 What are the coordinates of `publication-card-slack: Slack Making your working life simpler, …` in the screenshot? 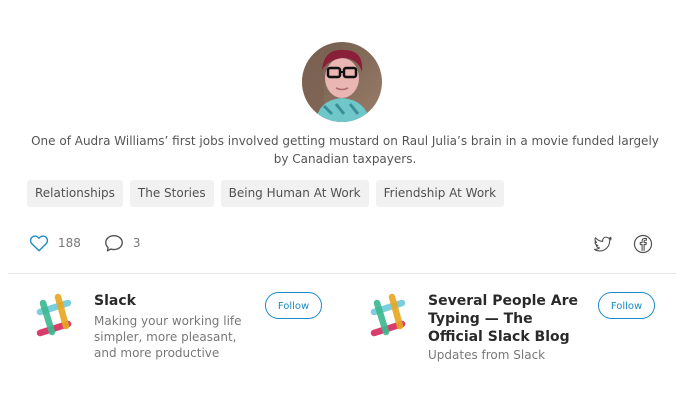 It's located at (178, 332).